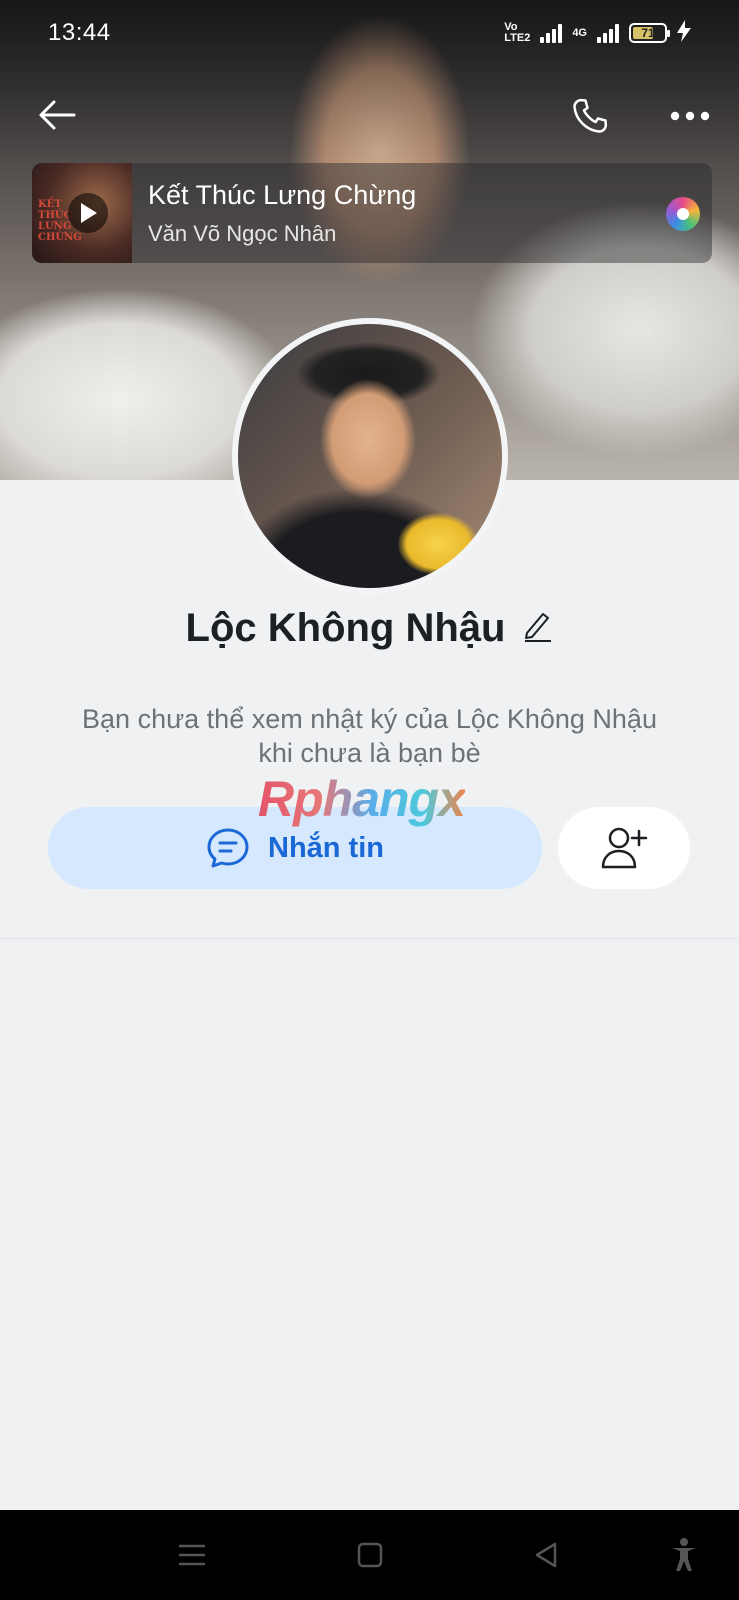  I want to click on profile-avatar, so click(370, 456).